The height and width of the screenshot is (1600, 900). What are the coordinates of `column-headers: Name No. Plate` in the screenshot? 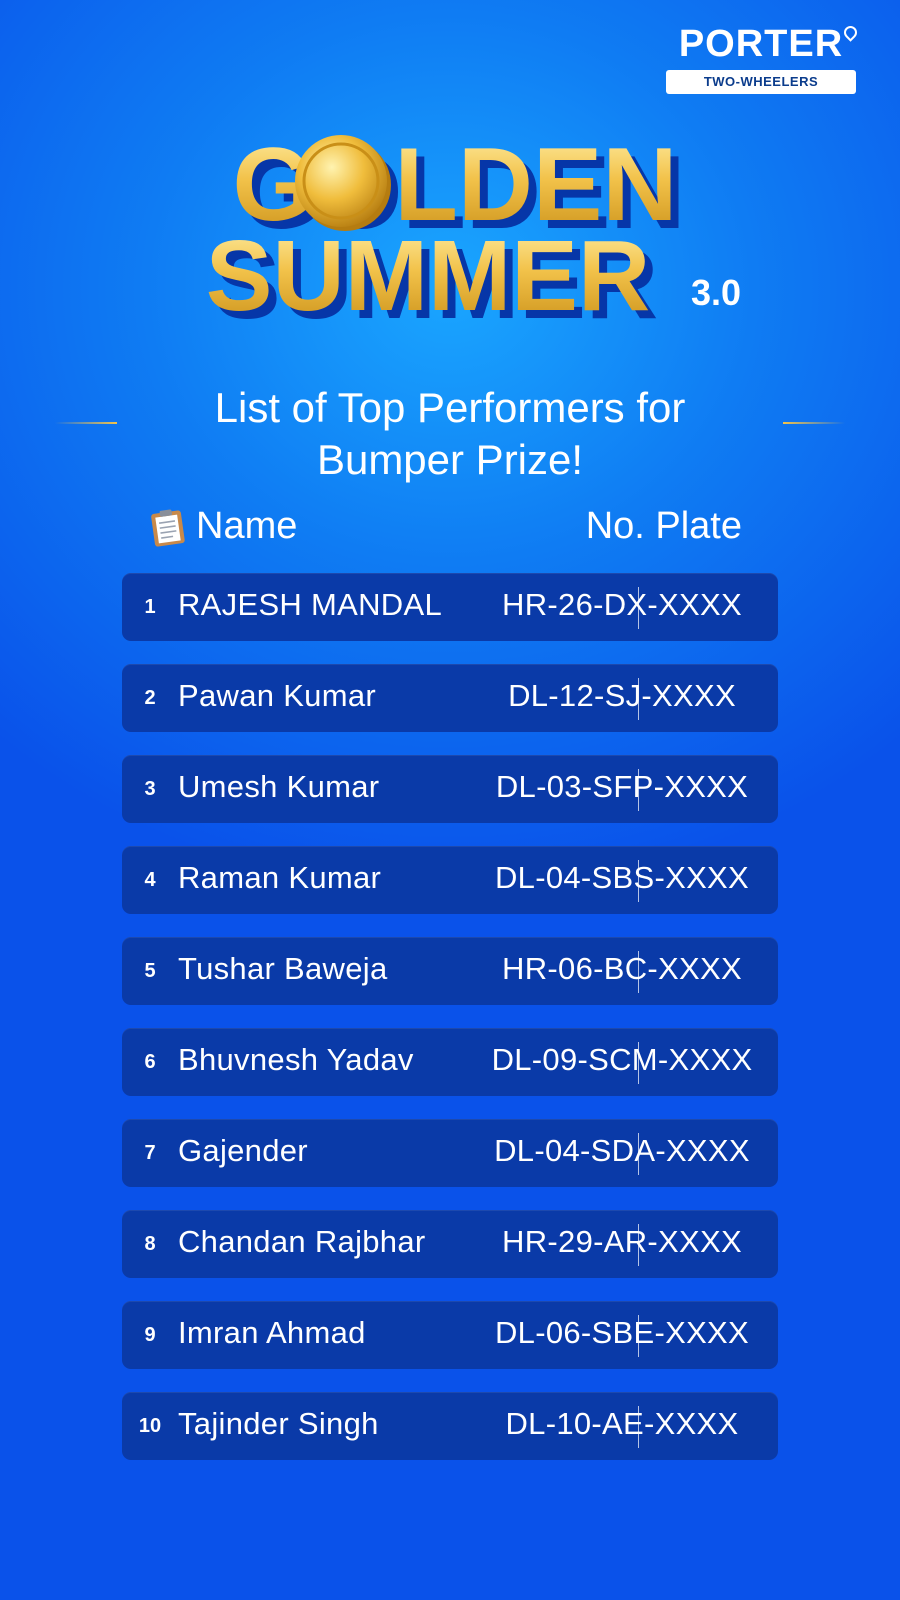 It's located at (450, 530).